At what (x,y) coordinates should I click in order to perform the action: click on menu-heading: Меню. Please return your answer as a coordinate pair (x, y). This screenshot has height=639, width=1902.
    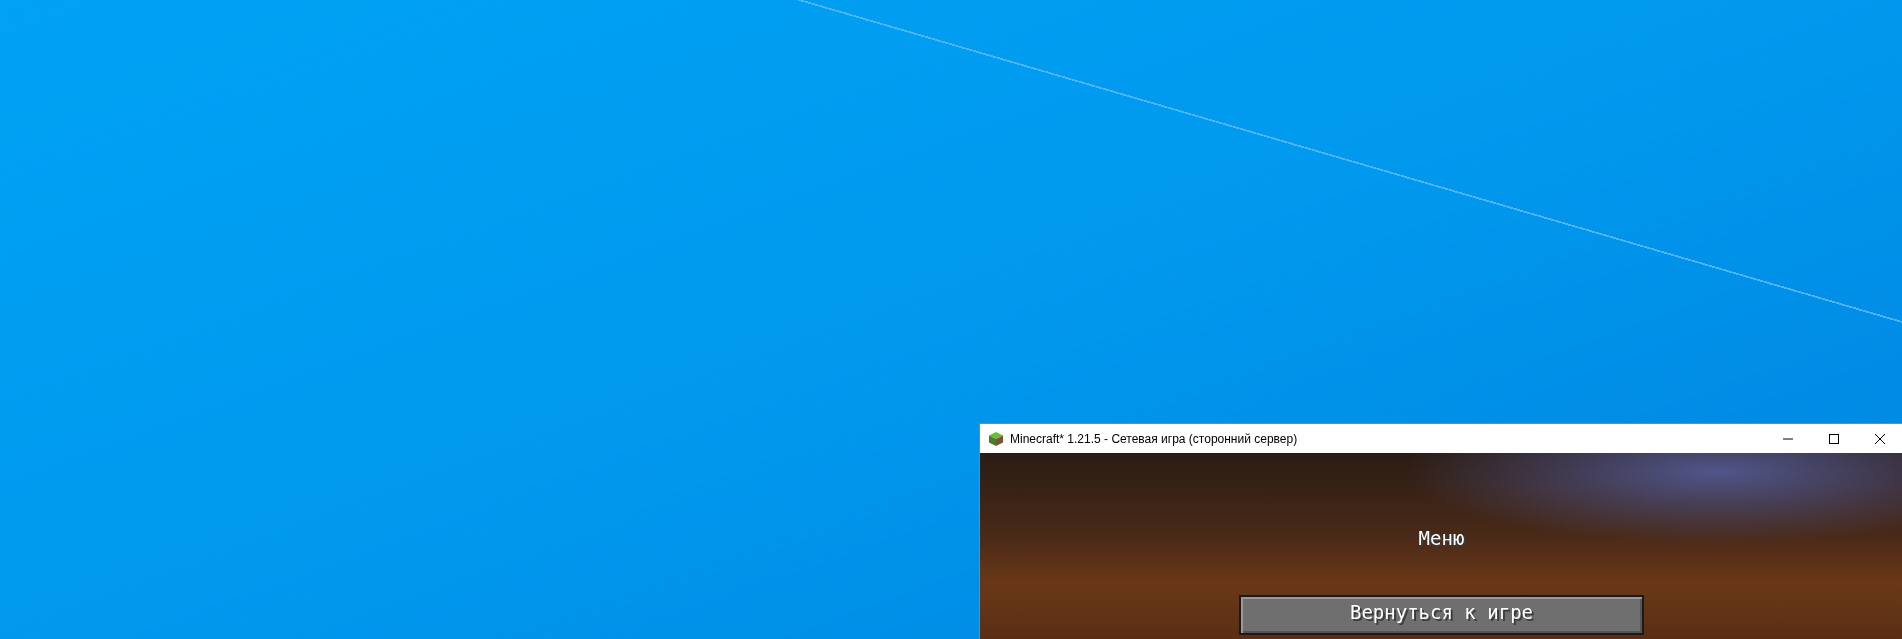
    Looking at the image, I should click on (1441, 538).